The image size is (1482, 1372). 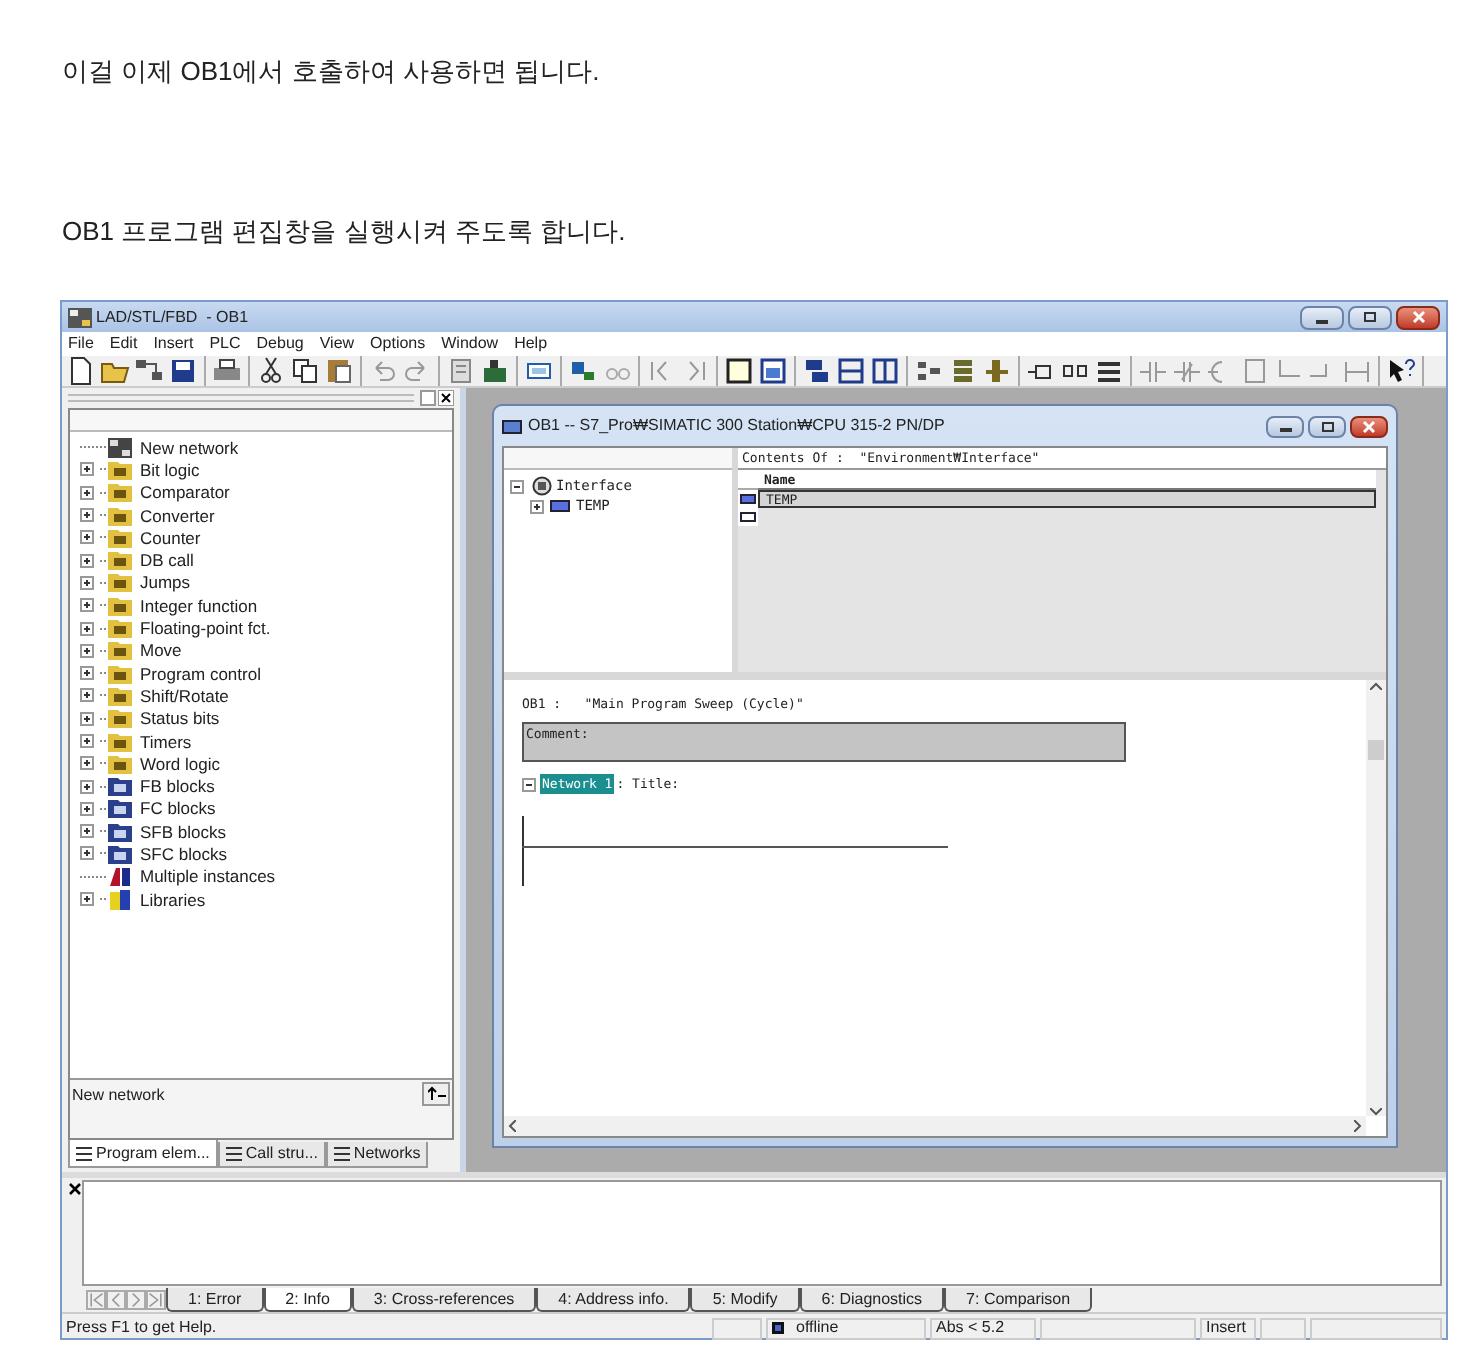 What do you see at coordinates (377, 1155) in the screenshot?
I see `panel-tab: Networks` at bounding box center [377, 1155].